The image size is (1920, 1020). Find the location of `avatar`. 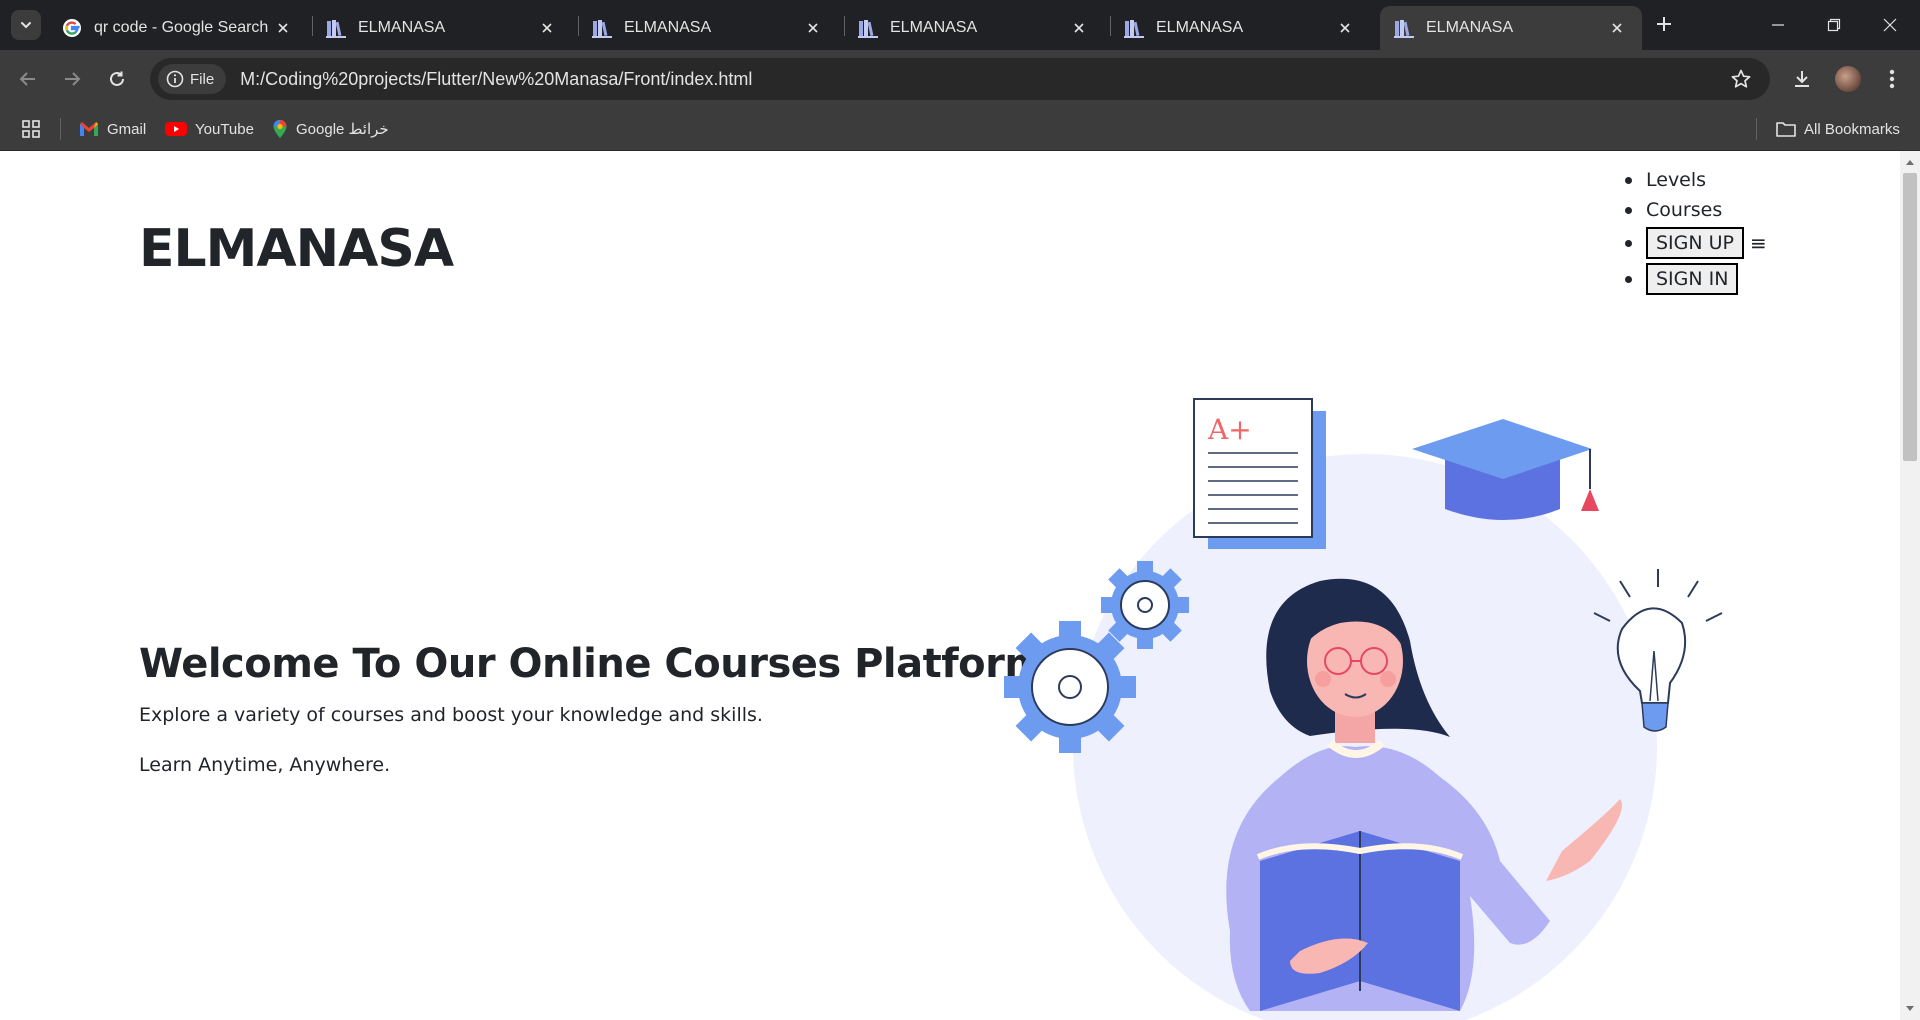

avatar is located at coordinates (1848, 79).